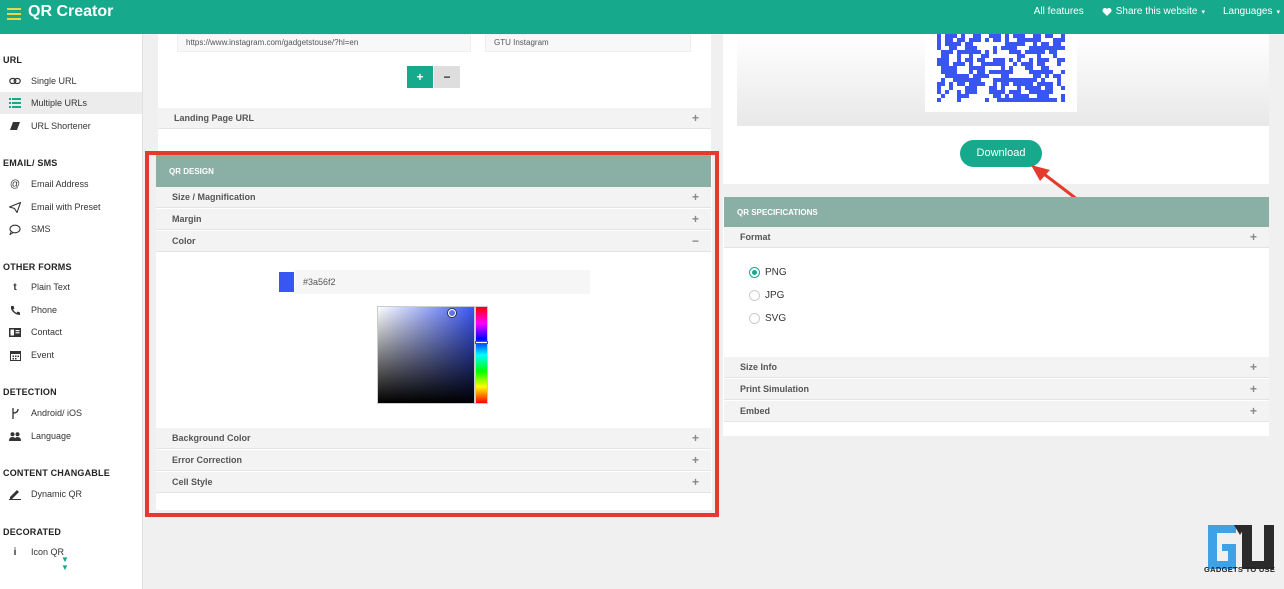  What do you see at coordinates (70, 12) in the screenshot?
I see `app-title: QR Creator` at bounding box center [70, 12].